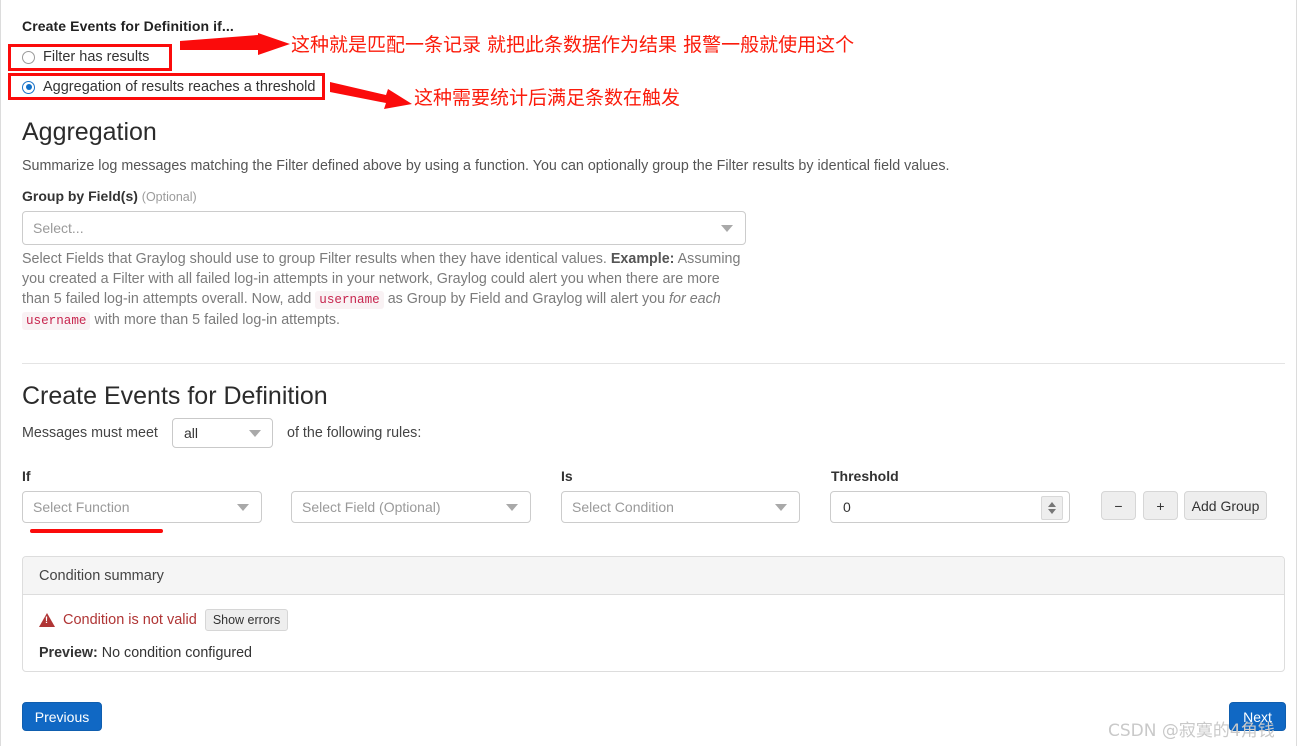 This screenshot has width=1305, height=746. I want to click on previous-button: Previous, so click(62, 716).